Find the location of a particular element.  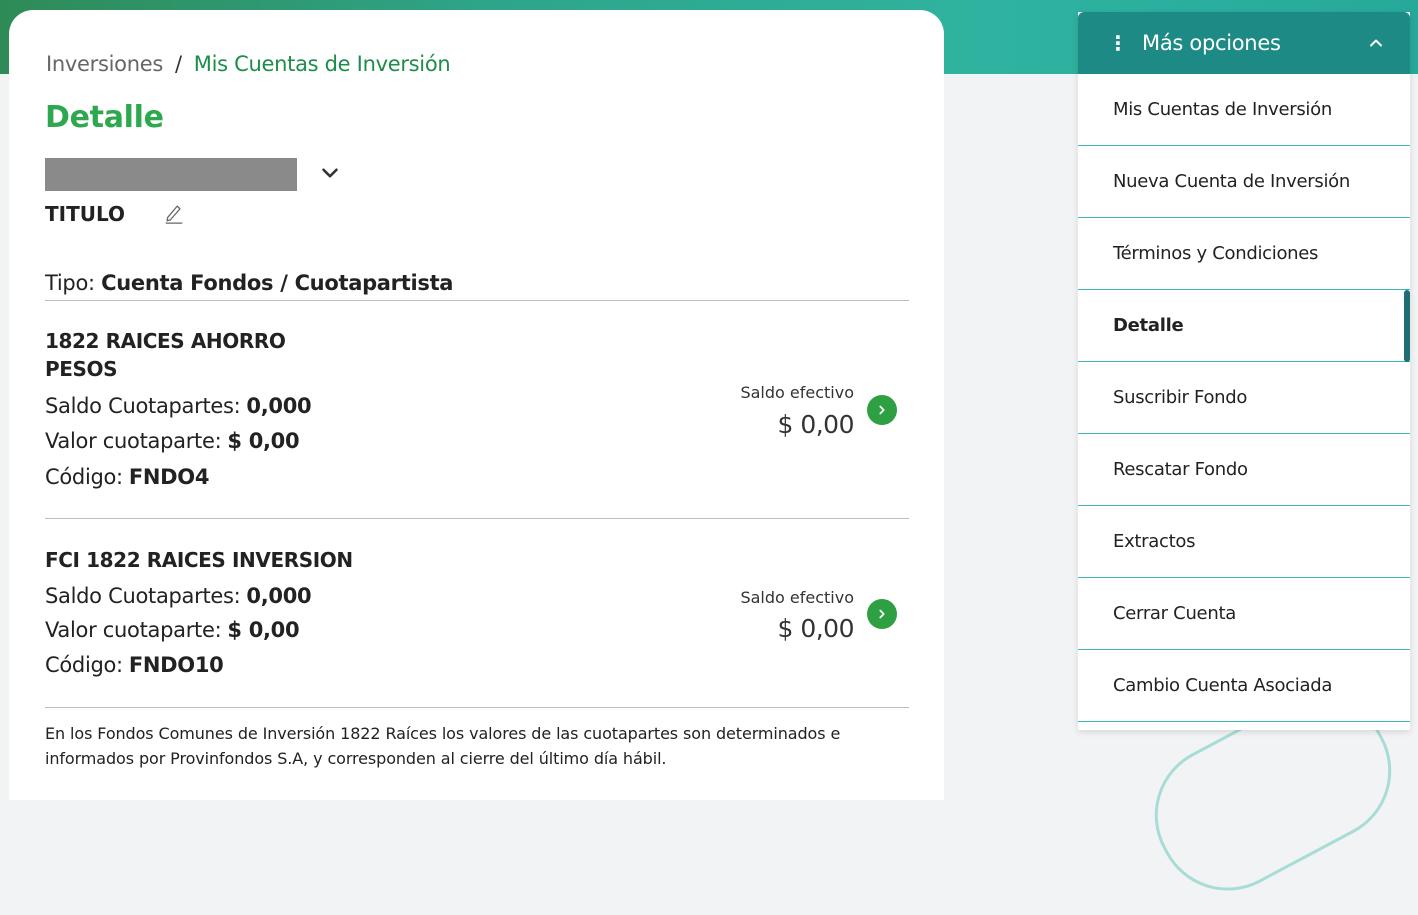

menu-item-terminos: Términos y Condiciones is located at coordinates (1244, 254).